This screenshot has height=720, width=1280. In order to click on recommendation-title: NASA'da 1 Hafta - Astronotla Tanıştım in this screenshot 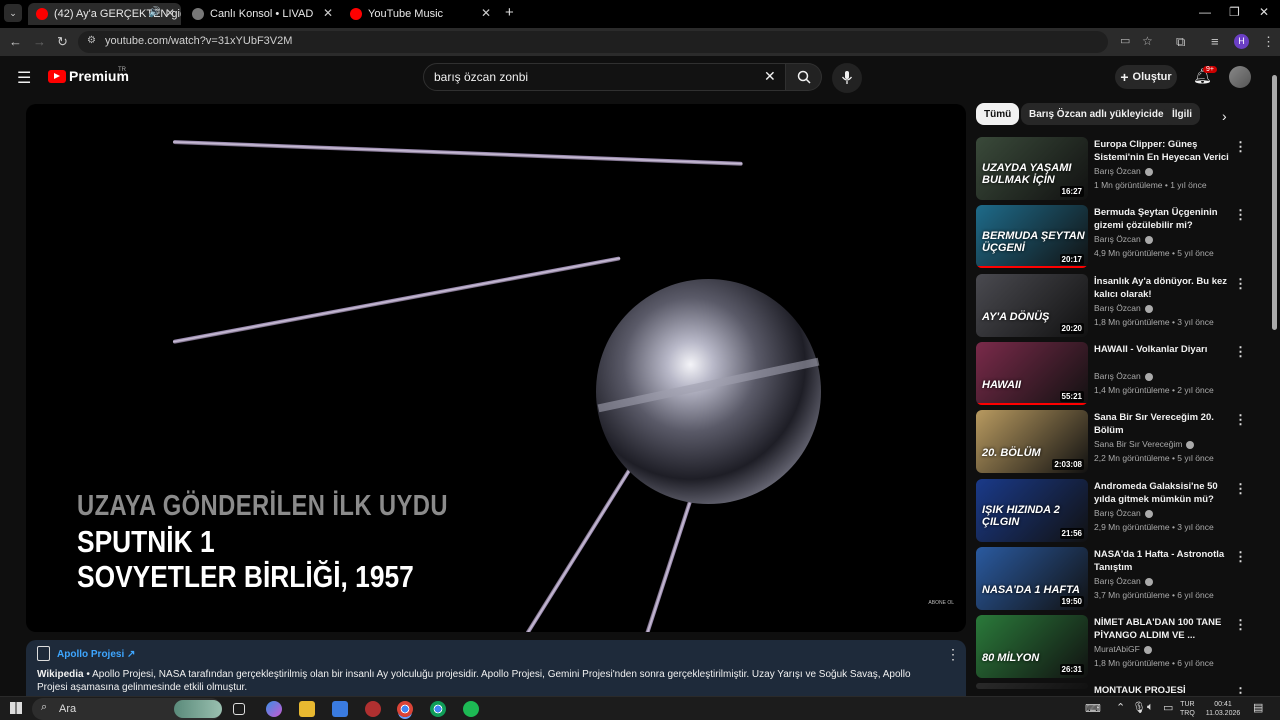, I will do `click(1162, 561)`.